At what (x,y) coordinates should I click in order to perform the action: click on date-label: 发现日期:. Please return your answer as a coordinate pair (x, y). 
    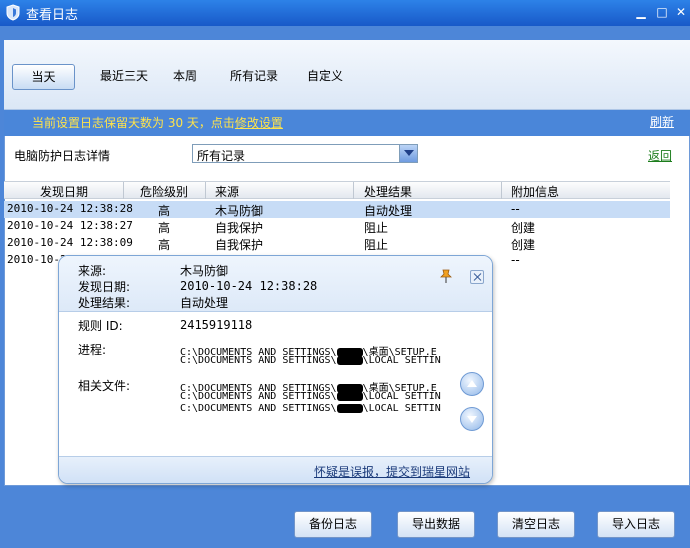
    Looking at the image, I should click on (104, 287).